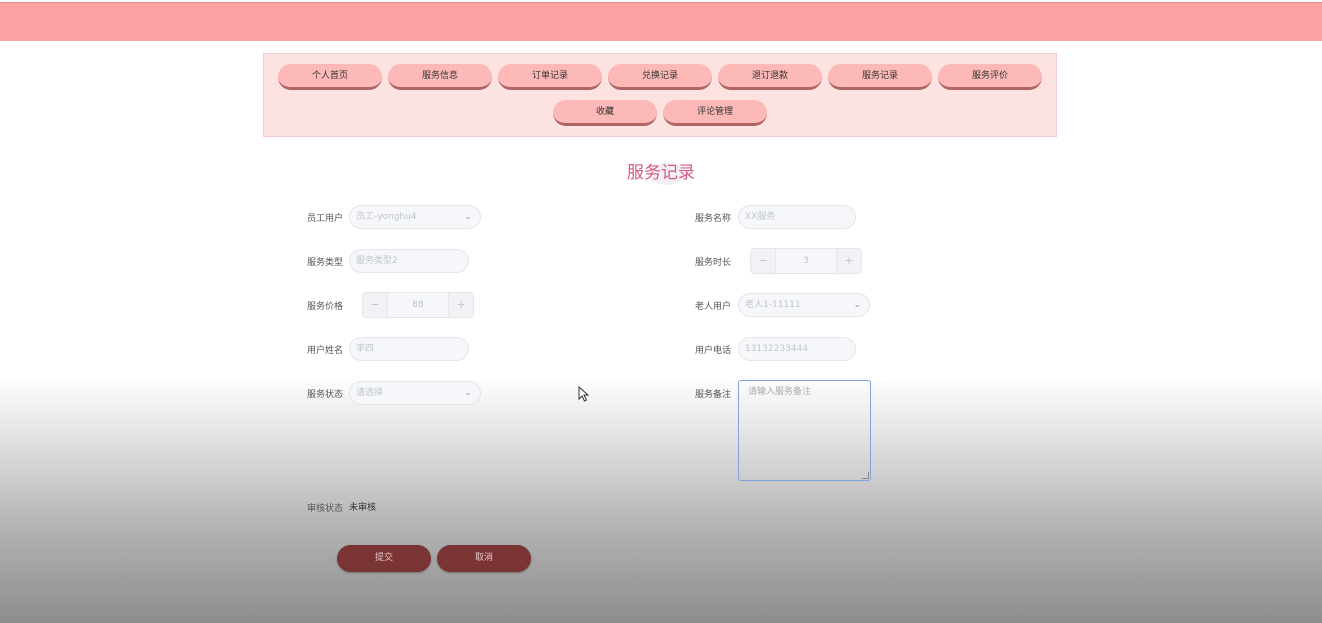 Image resolution: width=1322 pixels, height=623 pixels. Describe the element at coordinates (804, 305) in the screenshot. I see `elder-user-select: 老人1-11111 ⌄` at that location.